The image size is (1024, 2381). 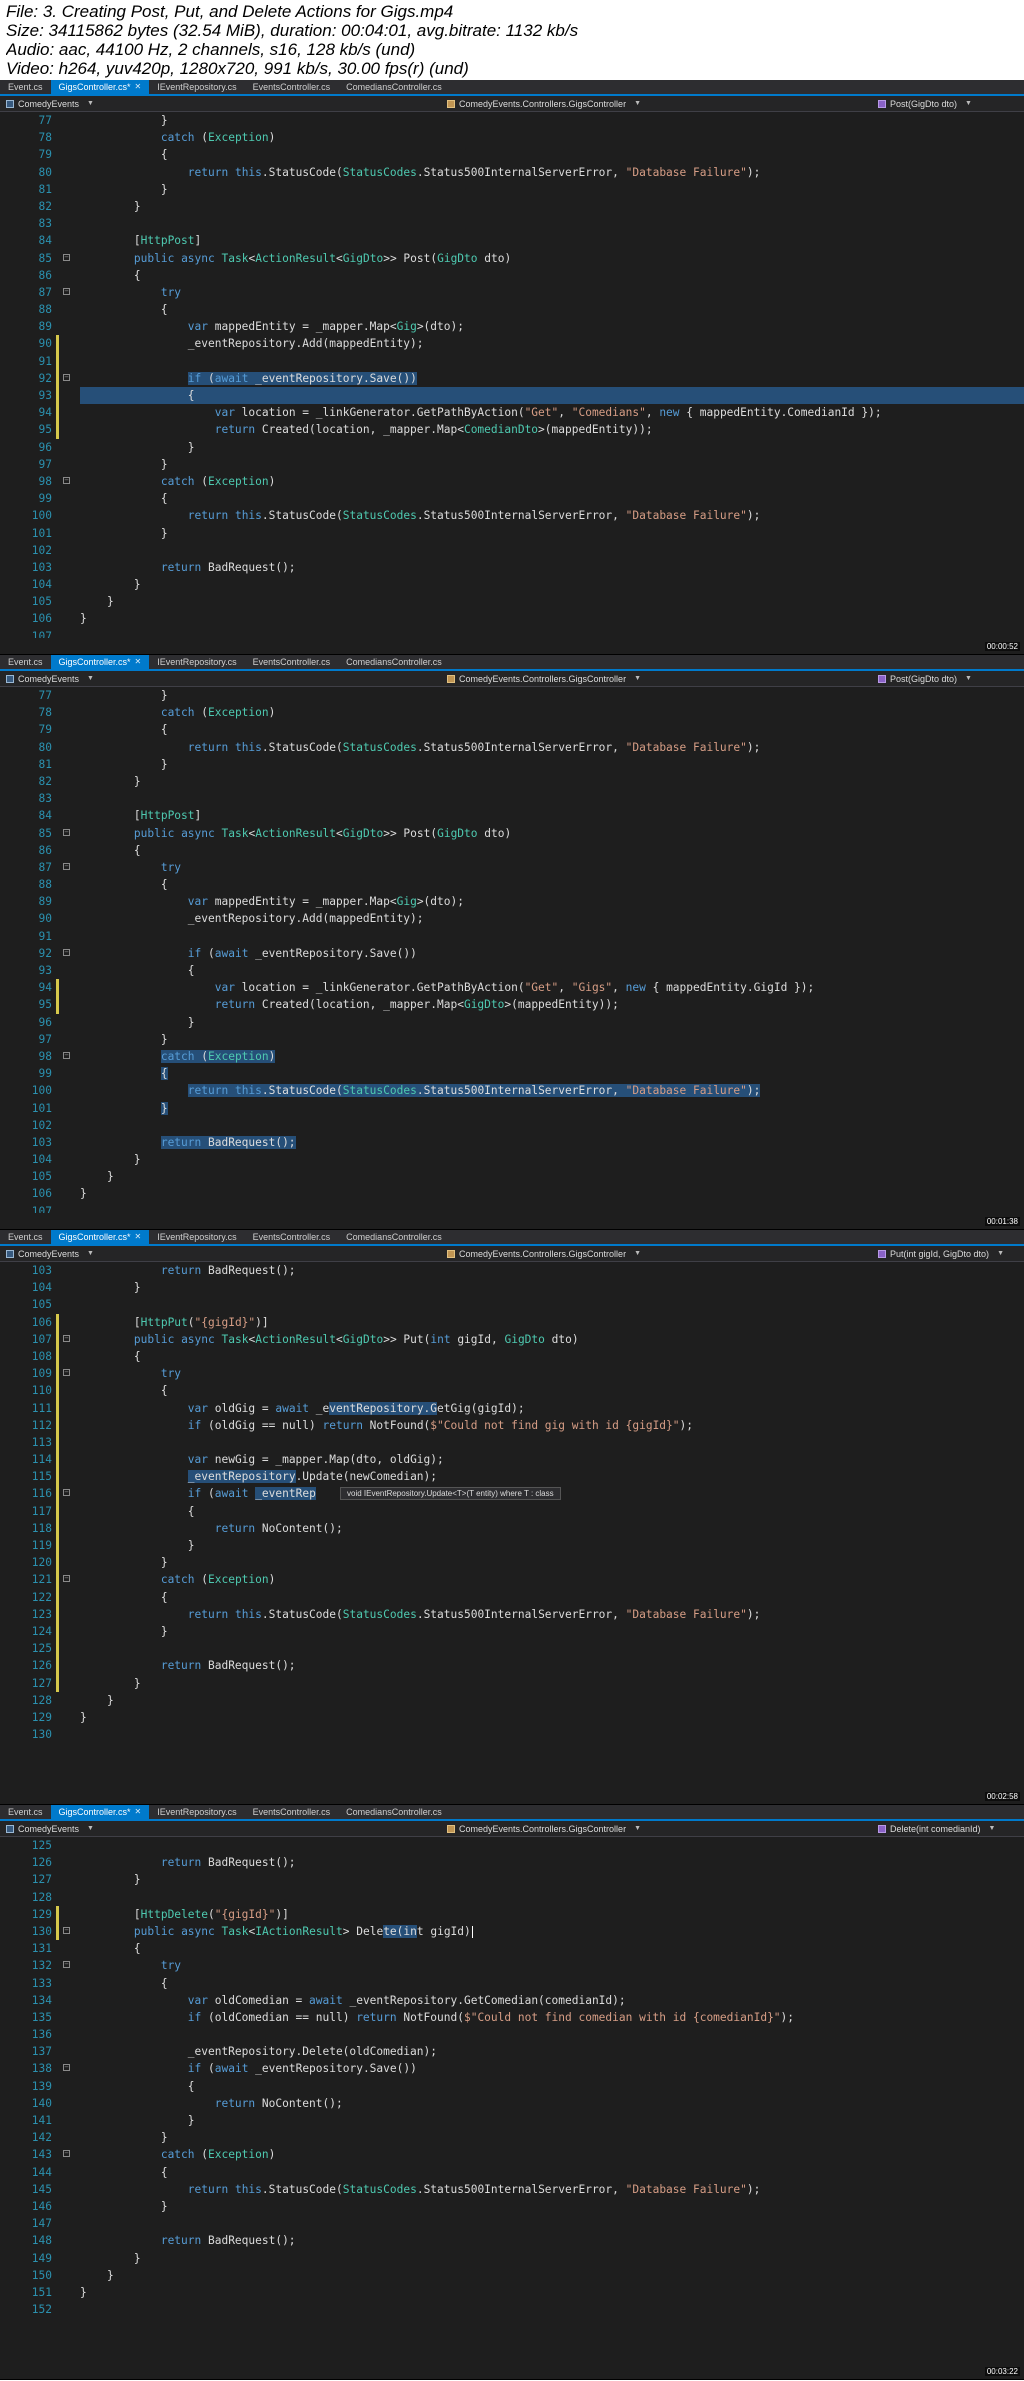 What do you see at coordinates (512, 1356) in the screenshot?
I see `code-line: 108 {` at bounding box center [512, 1356].